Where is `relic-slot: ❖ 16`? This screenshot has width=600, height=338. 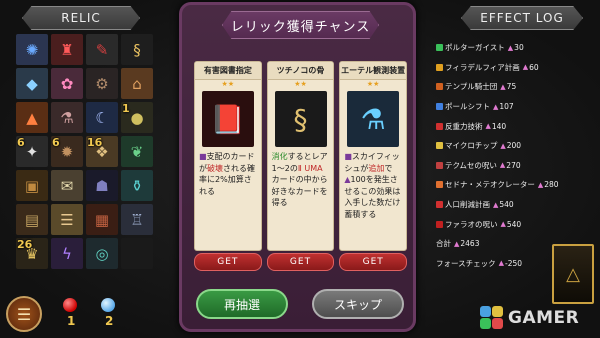
relic-slot: ❖ 16 is located at coordinates (102, 151).